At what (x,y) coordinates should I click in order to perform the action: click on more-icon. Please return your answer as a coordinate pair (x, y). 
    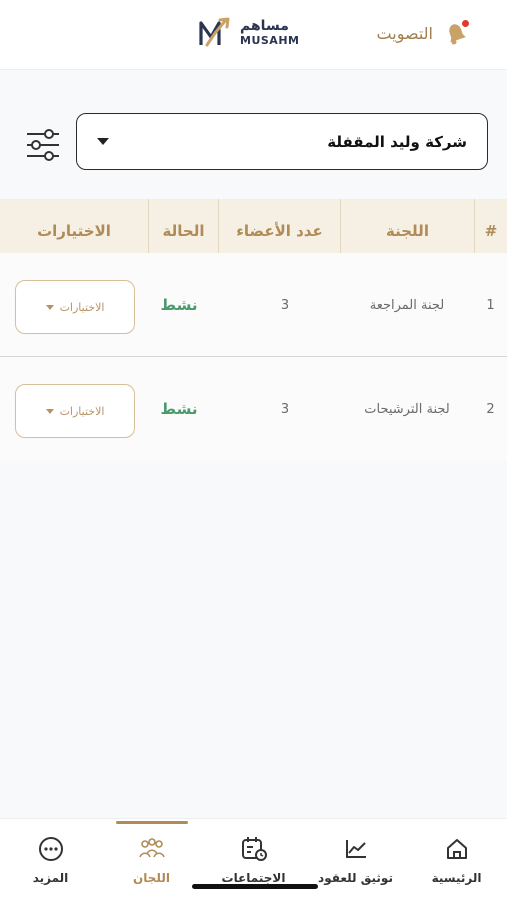
    Looking at the image, I should click on (50, 849).